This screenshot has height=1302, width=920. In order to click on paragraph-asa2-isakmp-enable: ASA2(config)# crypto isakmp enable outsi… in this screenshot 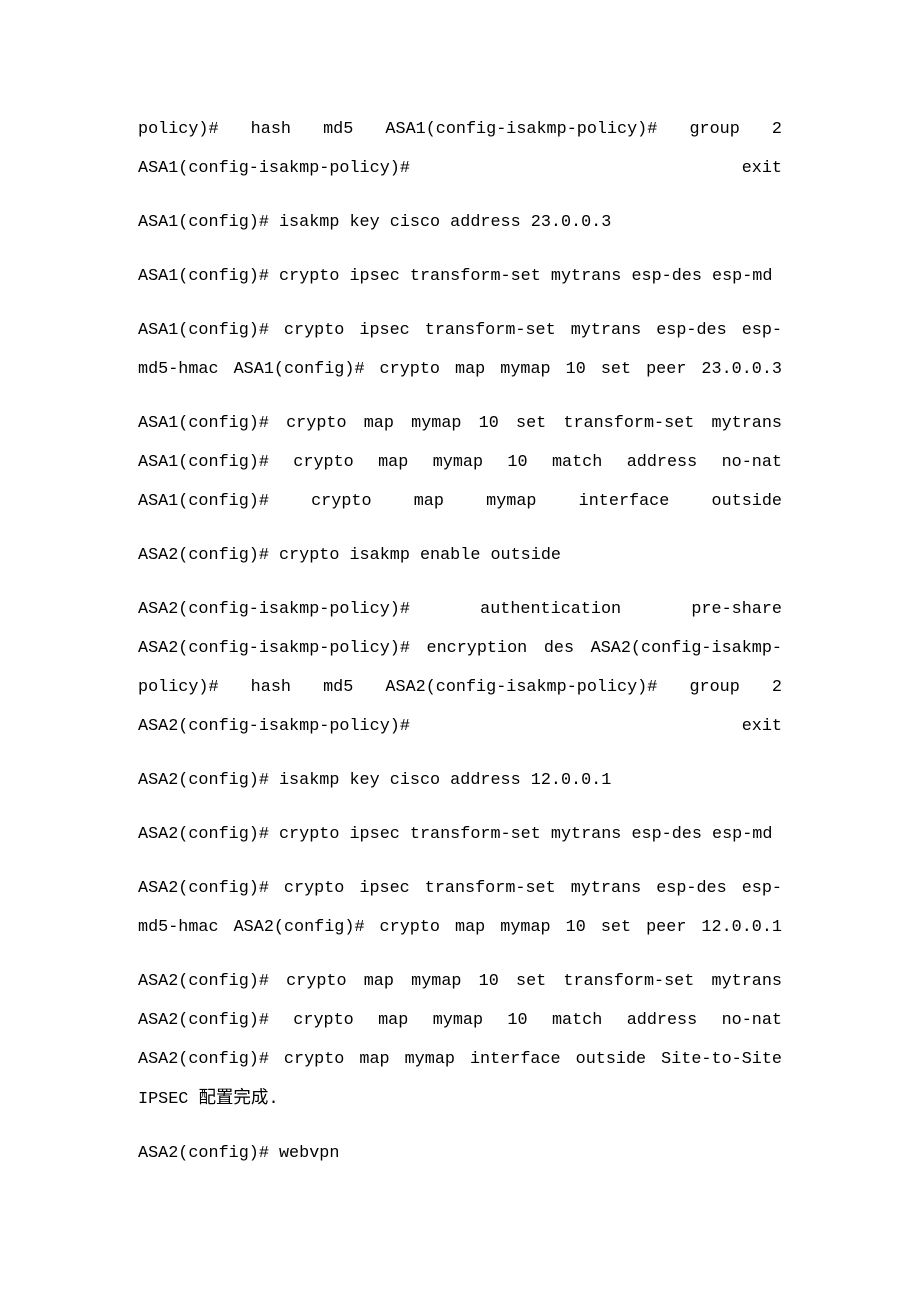, I will do `click(349, 555)`.